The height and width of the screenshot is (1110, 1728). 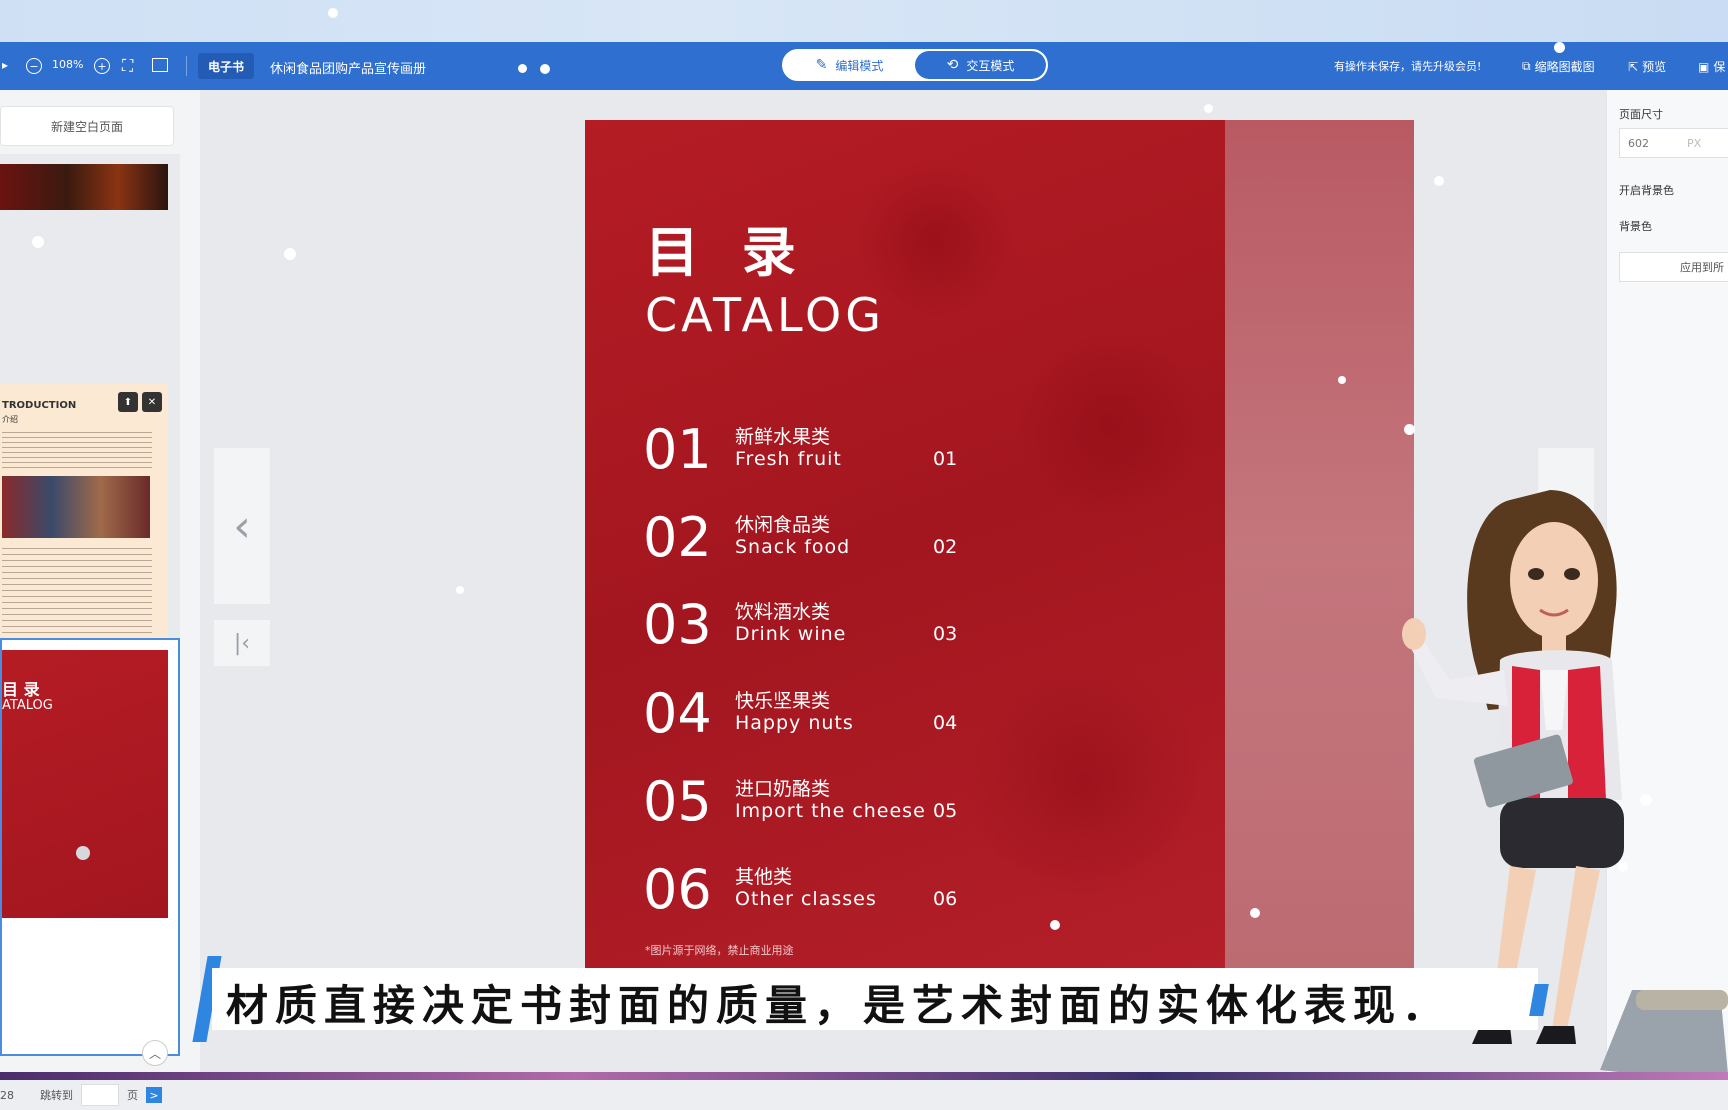 I want to click on chevron-left-icon: ‹, so click(x=242, y=526).